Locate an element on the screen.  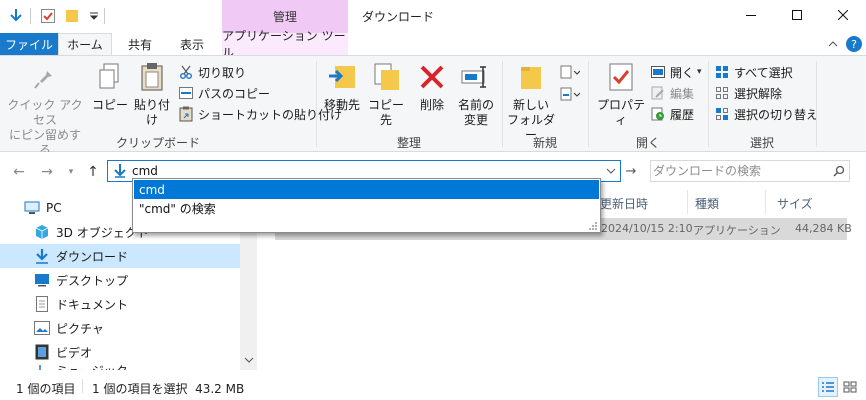
copy-path-button: パスのコピー is located at coordinates (224, 93).